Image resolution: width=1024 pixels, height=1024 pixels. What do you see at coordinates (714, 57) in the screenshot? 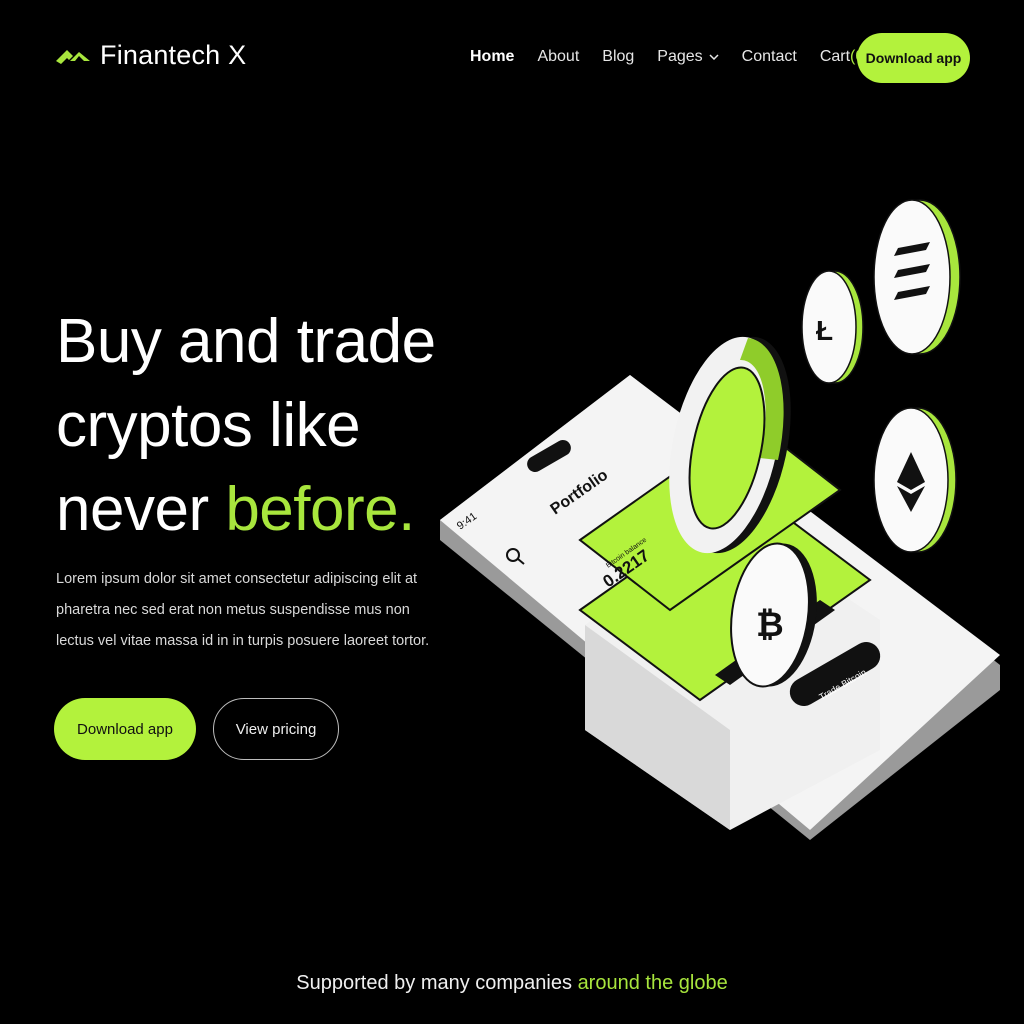
I see `chevron-down-icon` at bounding box center [714, 57].